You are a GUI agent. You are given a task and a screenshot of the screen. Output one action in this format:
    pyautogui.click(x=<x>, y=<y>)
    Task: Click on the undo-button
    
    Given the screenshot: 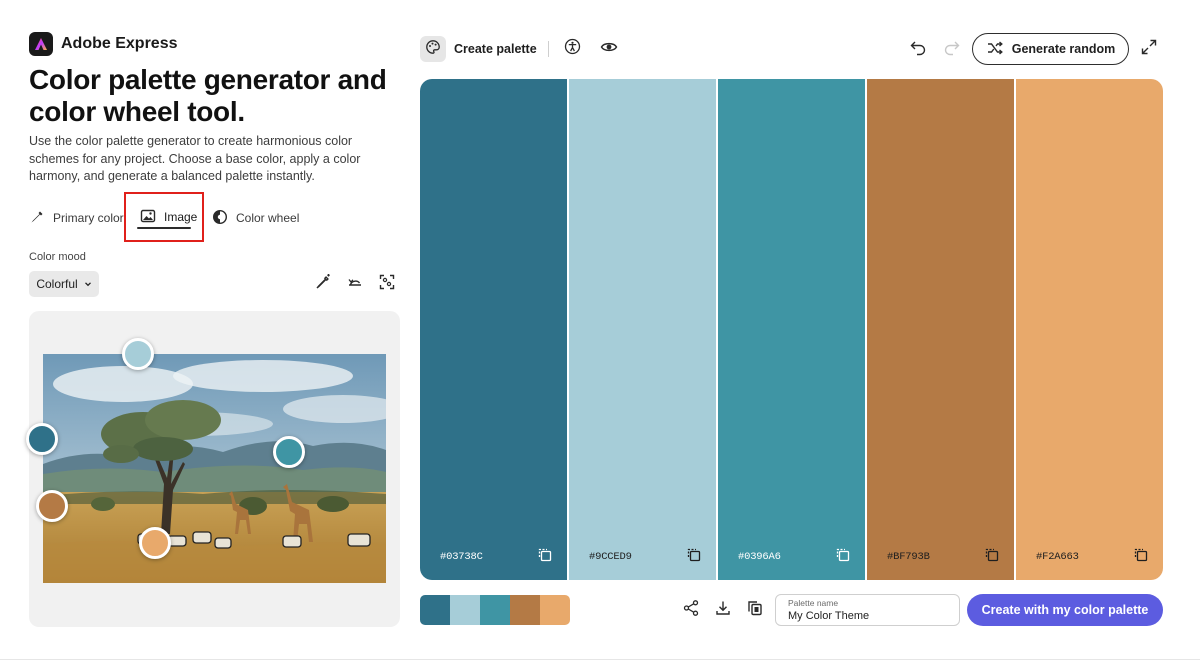 What is the action you would take?
    pyautogui.click(x=918, y=49)
    